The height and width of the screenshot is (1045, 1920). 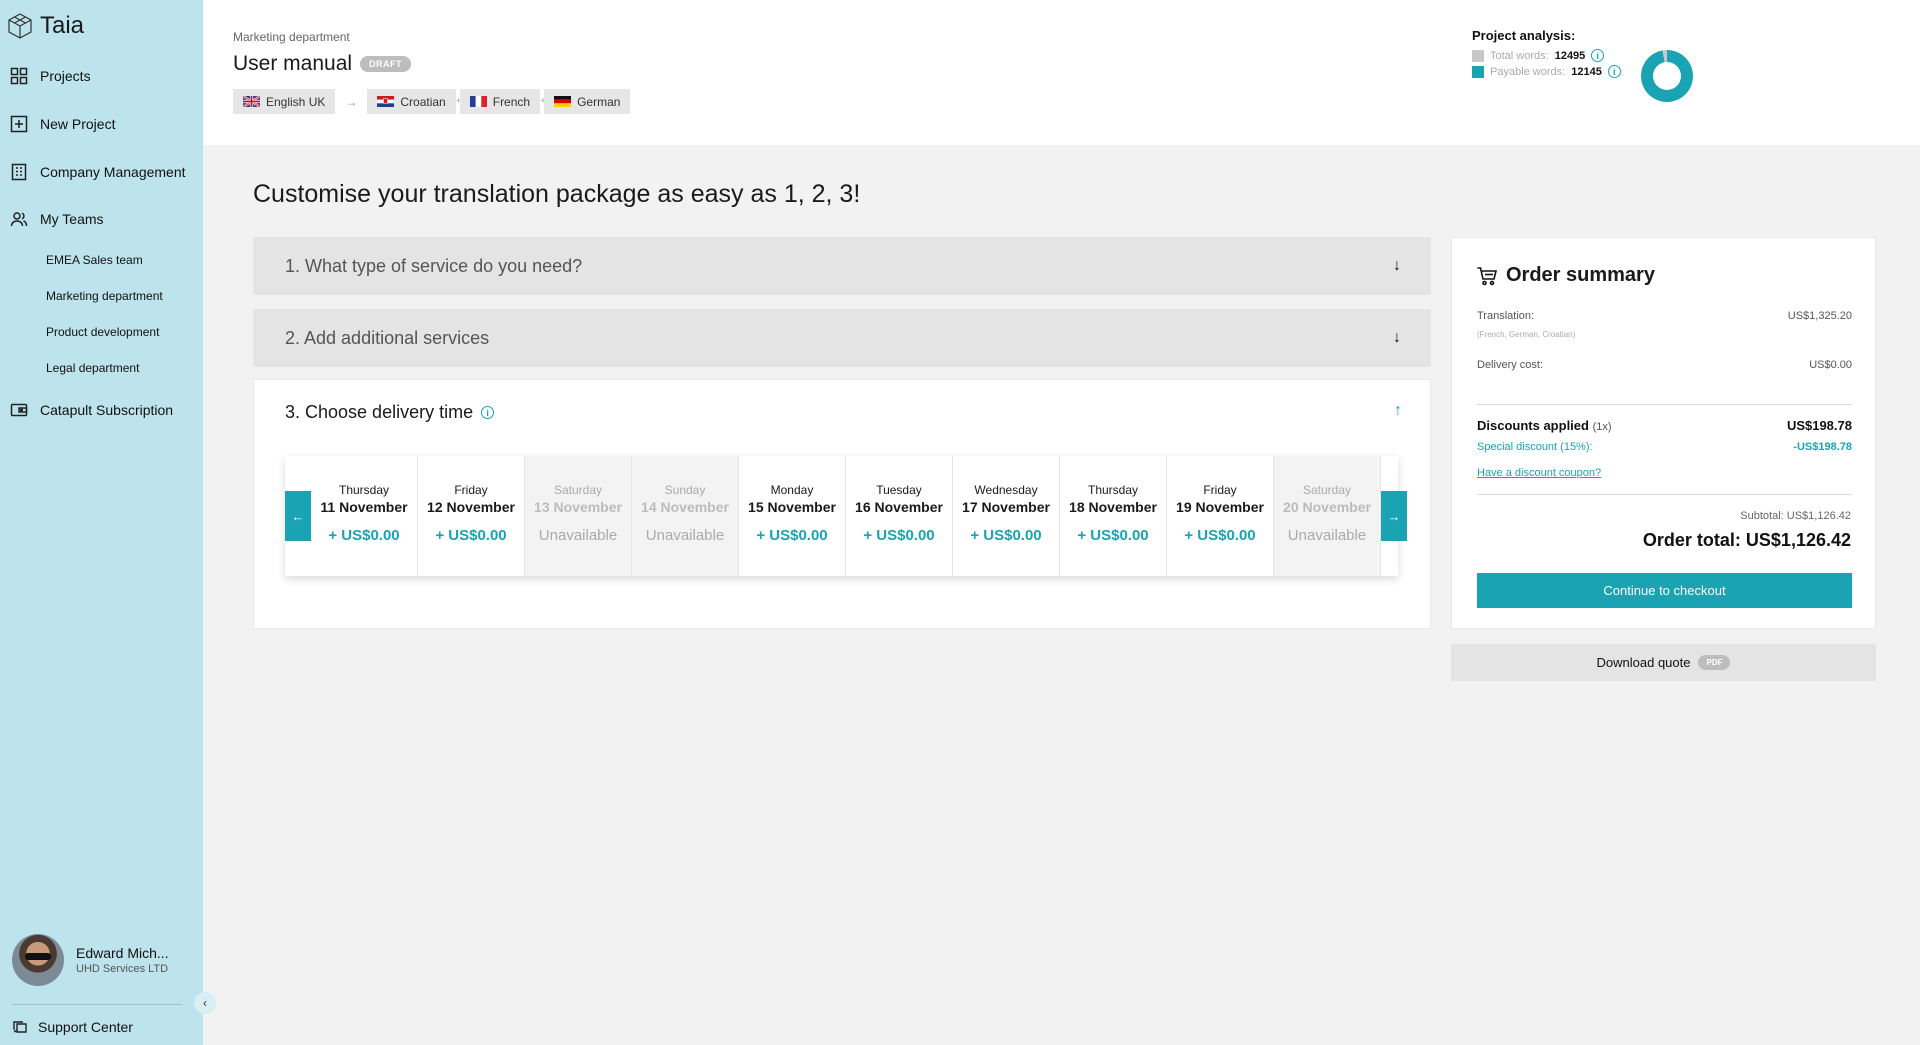 What do you see at coordinates (1220, 516) in the screenshot?
I see `delivery-date-option: Friday 19 November + US$0.00` at bounding box center [1220, 516].